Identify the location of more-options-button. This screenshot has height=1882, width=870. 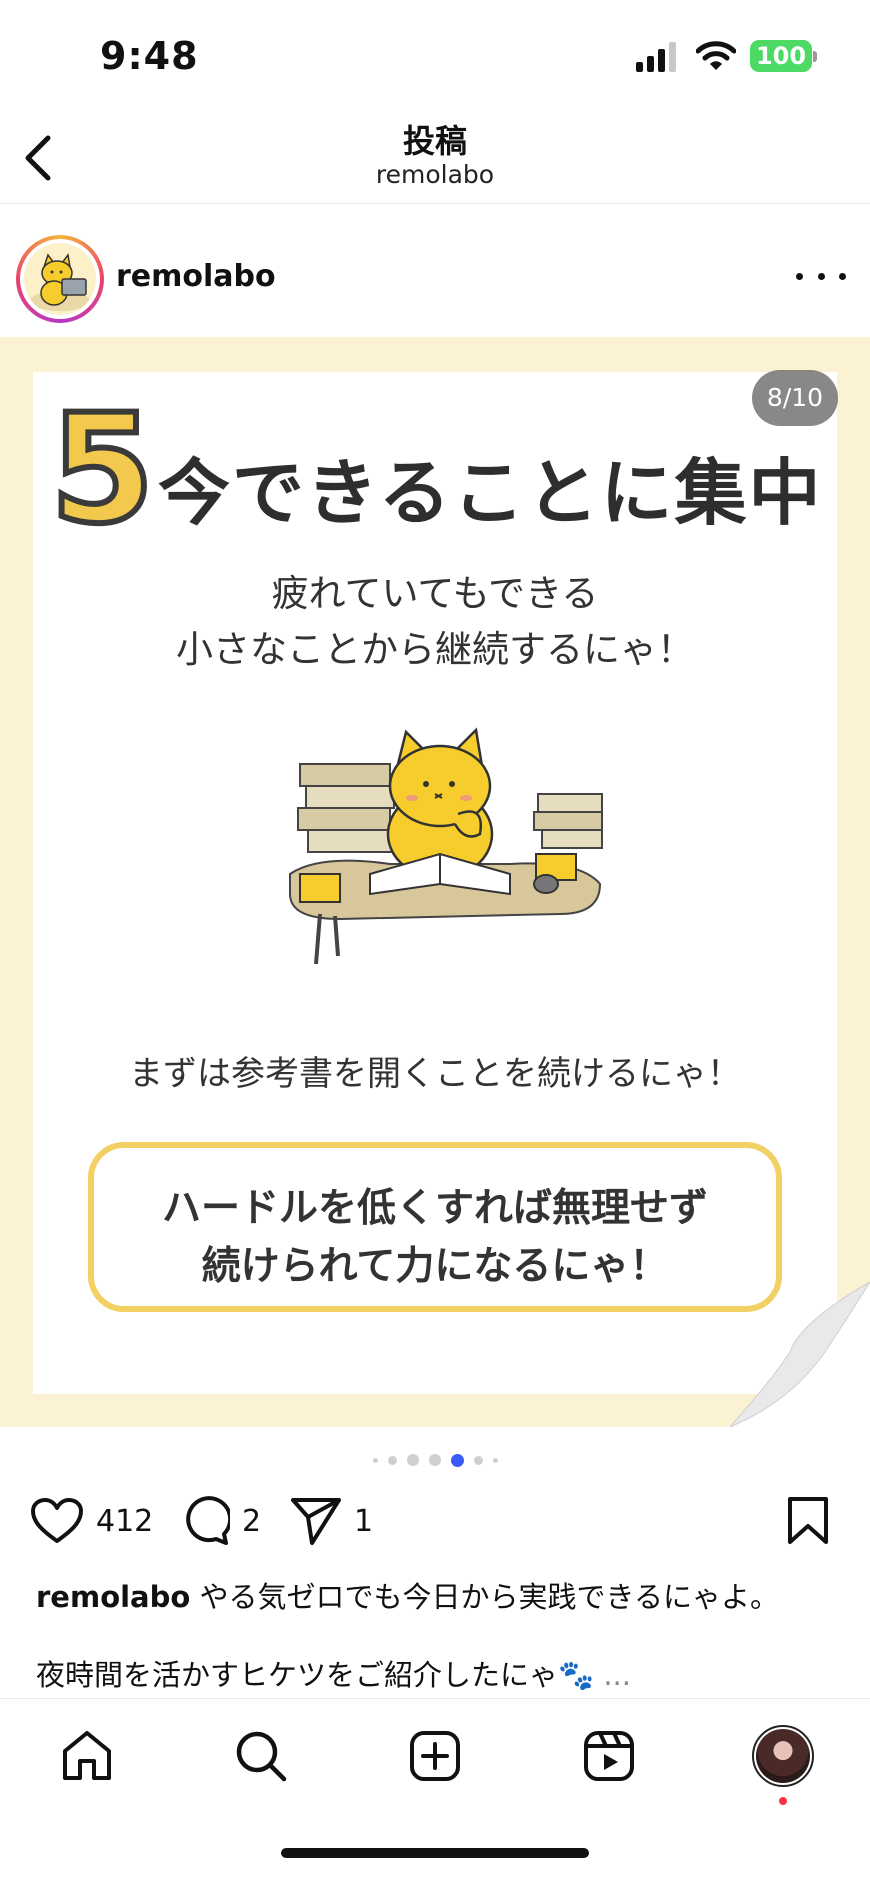
(821, 276).